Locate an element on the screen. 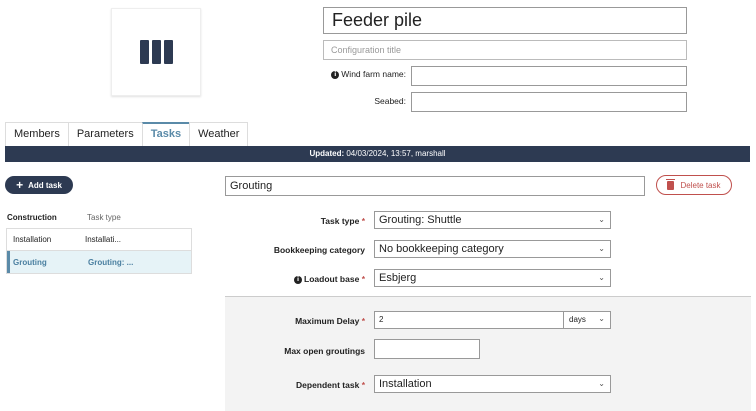  add-task-button: + Add task is located at coordinates (39, 185).